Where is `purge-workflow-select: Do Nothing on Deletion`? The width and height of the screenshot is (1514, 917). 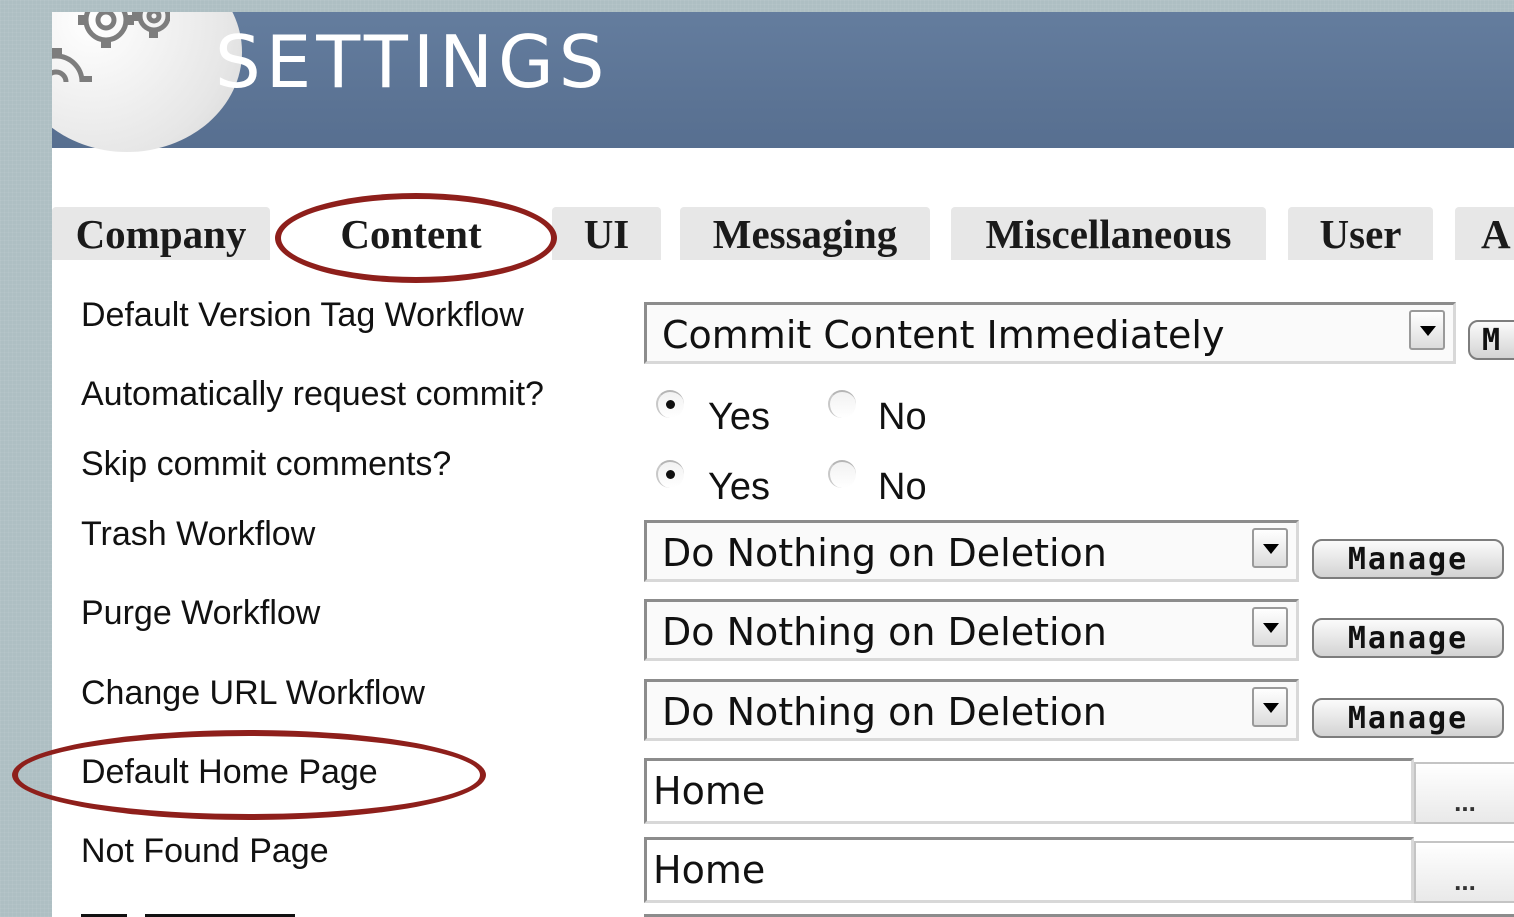
purge-workflow-select: Do Nothing on Deletion is located at coordinates (971, 630).